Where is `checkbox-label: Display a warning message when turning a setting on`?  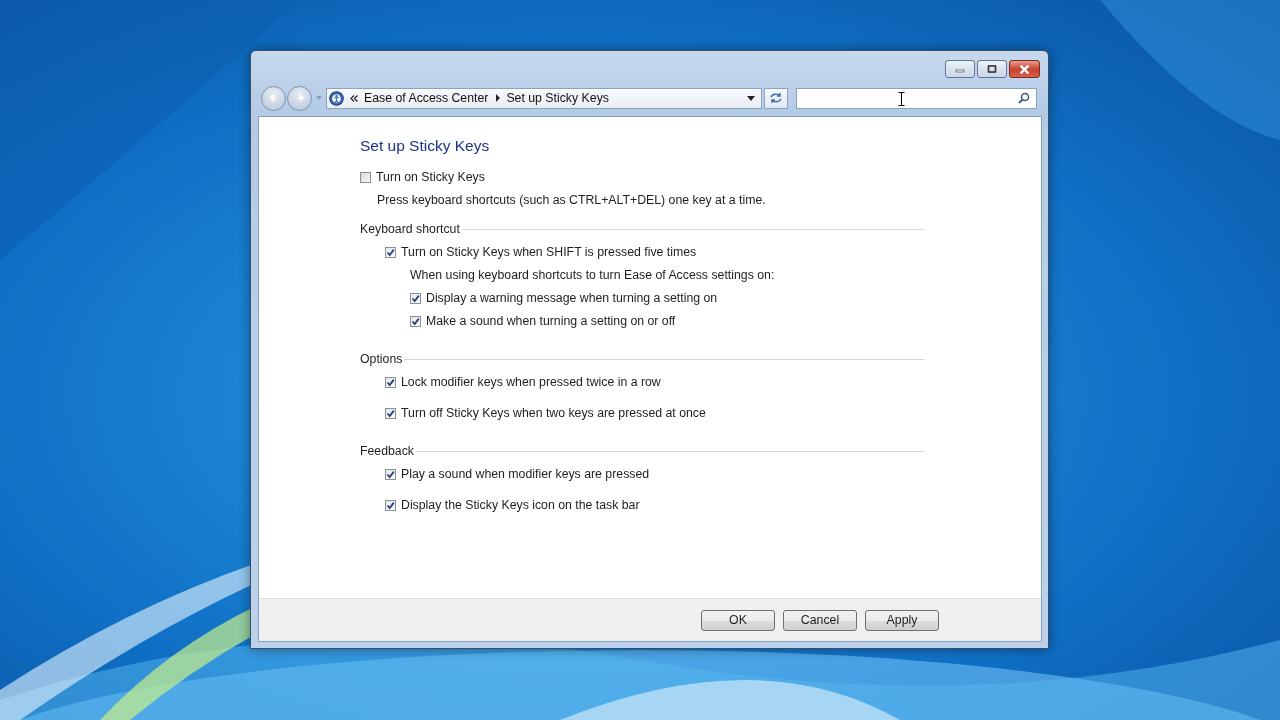
checkbox-label: Display a warning message when turning a setting on is located at coordinates (572, 298).